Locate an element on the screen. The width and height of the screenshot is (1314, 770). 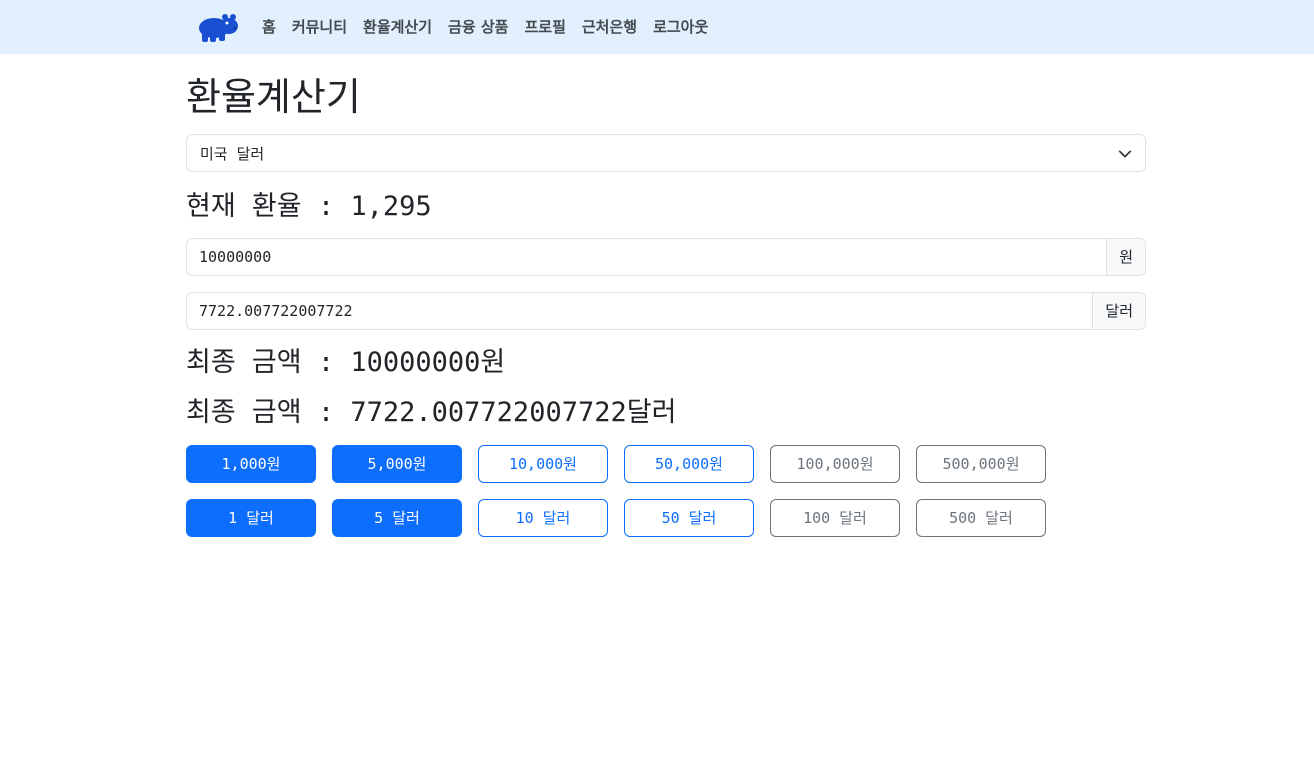
won-5000-button: 5,000원 is located at coordinates (397, 464).